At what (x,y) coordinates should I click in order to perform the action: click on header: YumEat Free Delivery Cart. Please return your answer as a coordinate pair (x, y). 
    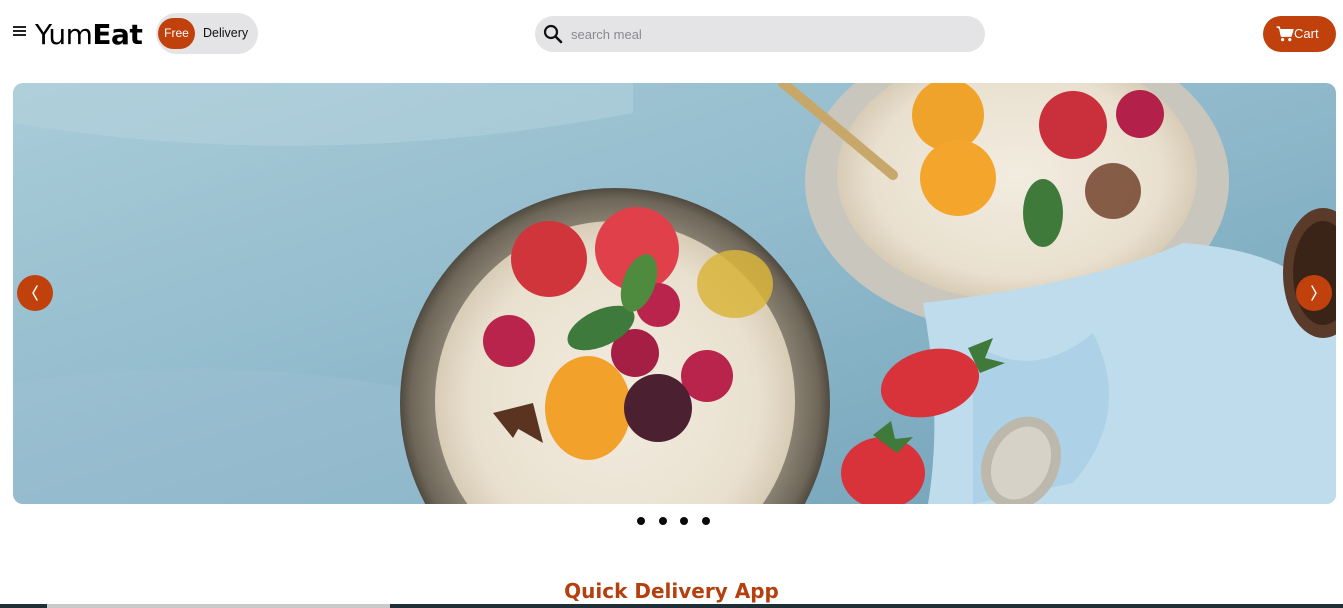
    Looking at the image, I should click on (671, 35).